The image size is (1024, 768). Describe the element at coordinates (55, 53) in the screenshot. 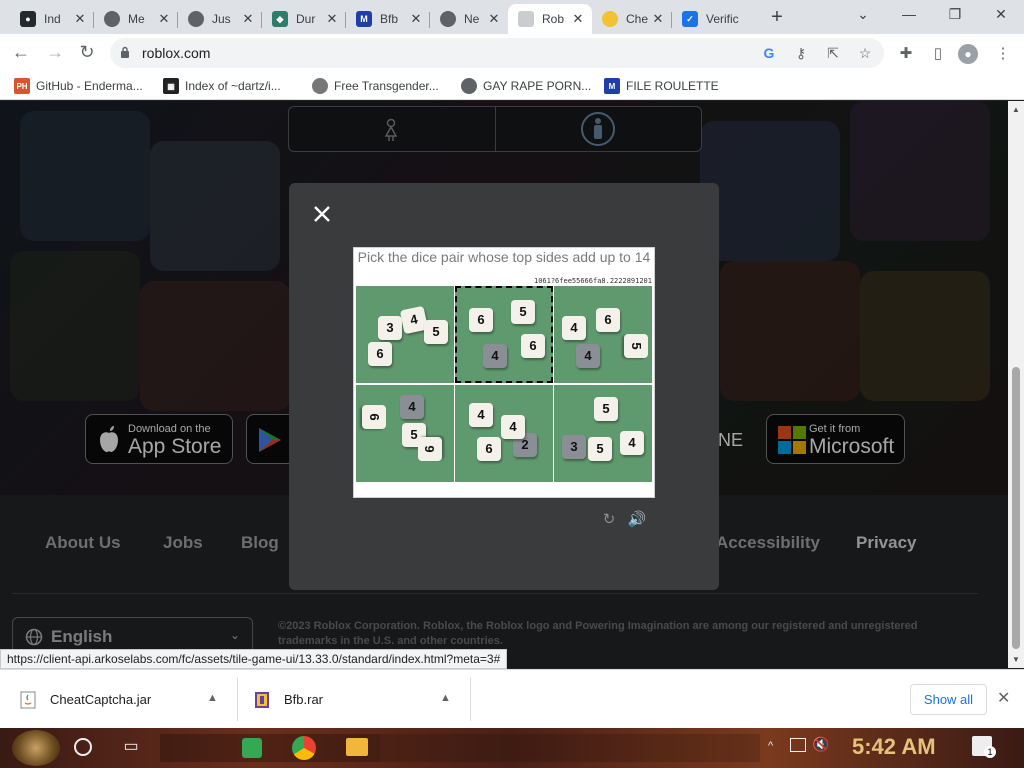

I see `forward-button: →` at that location.